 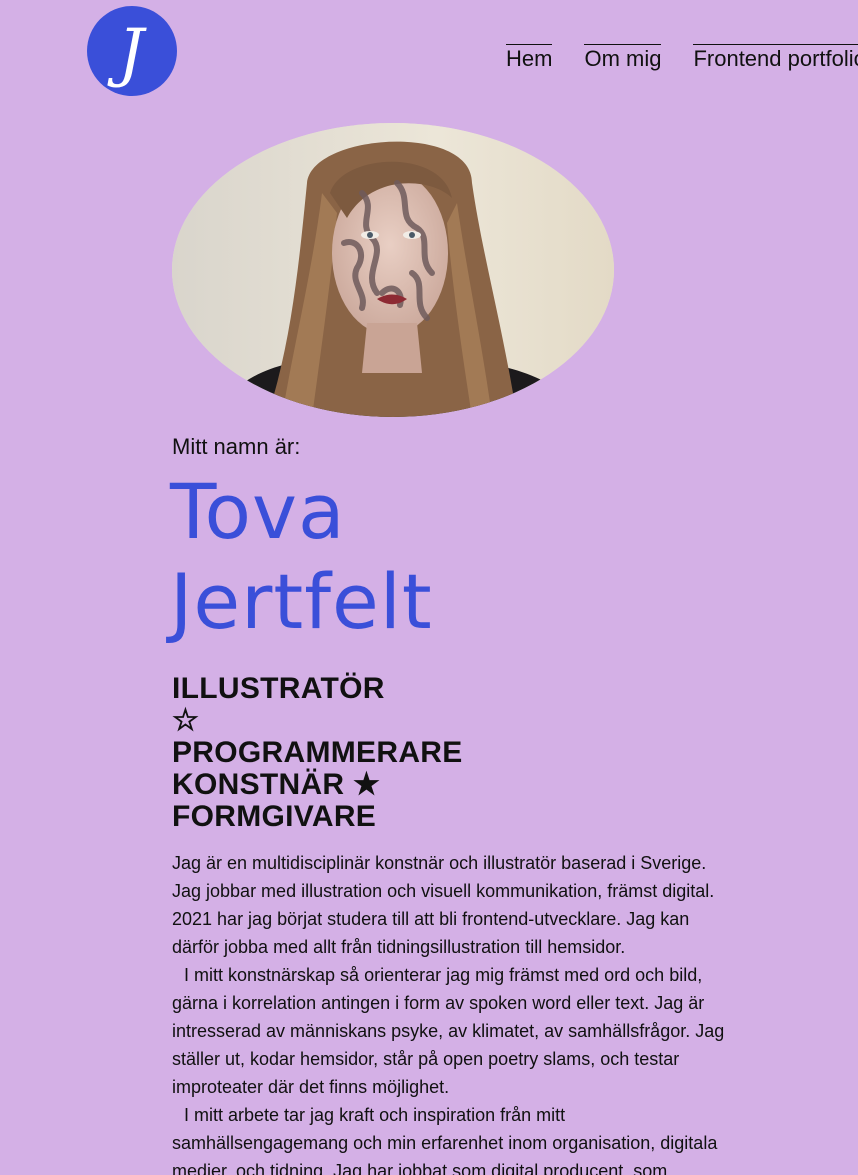 What do you see at coordinates (274, 816) in the screenshot?
I see `role-designer: FORMGIVARE` at bounding box center [274, 816].